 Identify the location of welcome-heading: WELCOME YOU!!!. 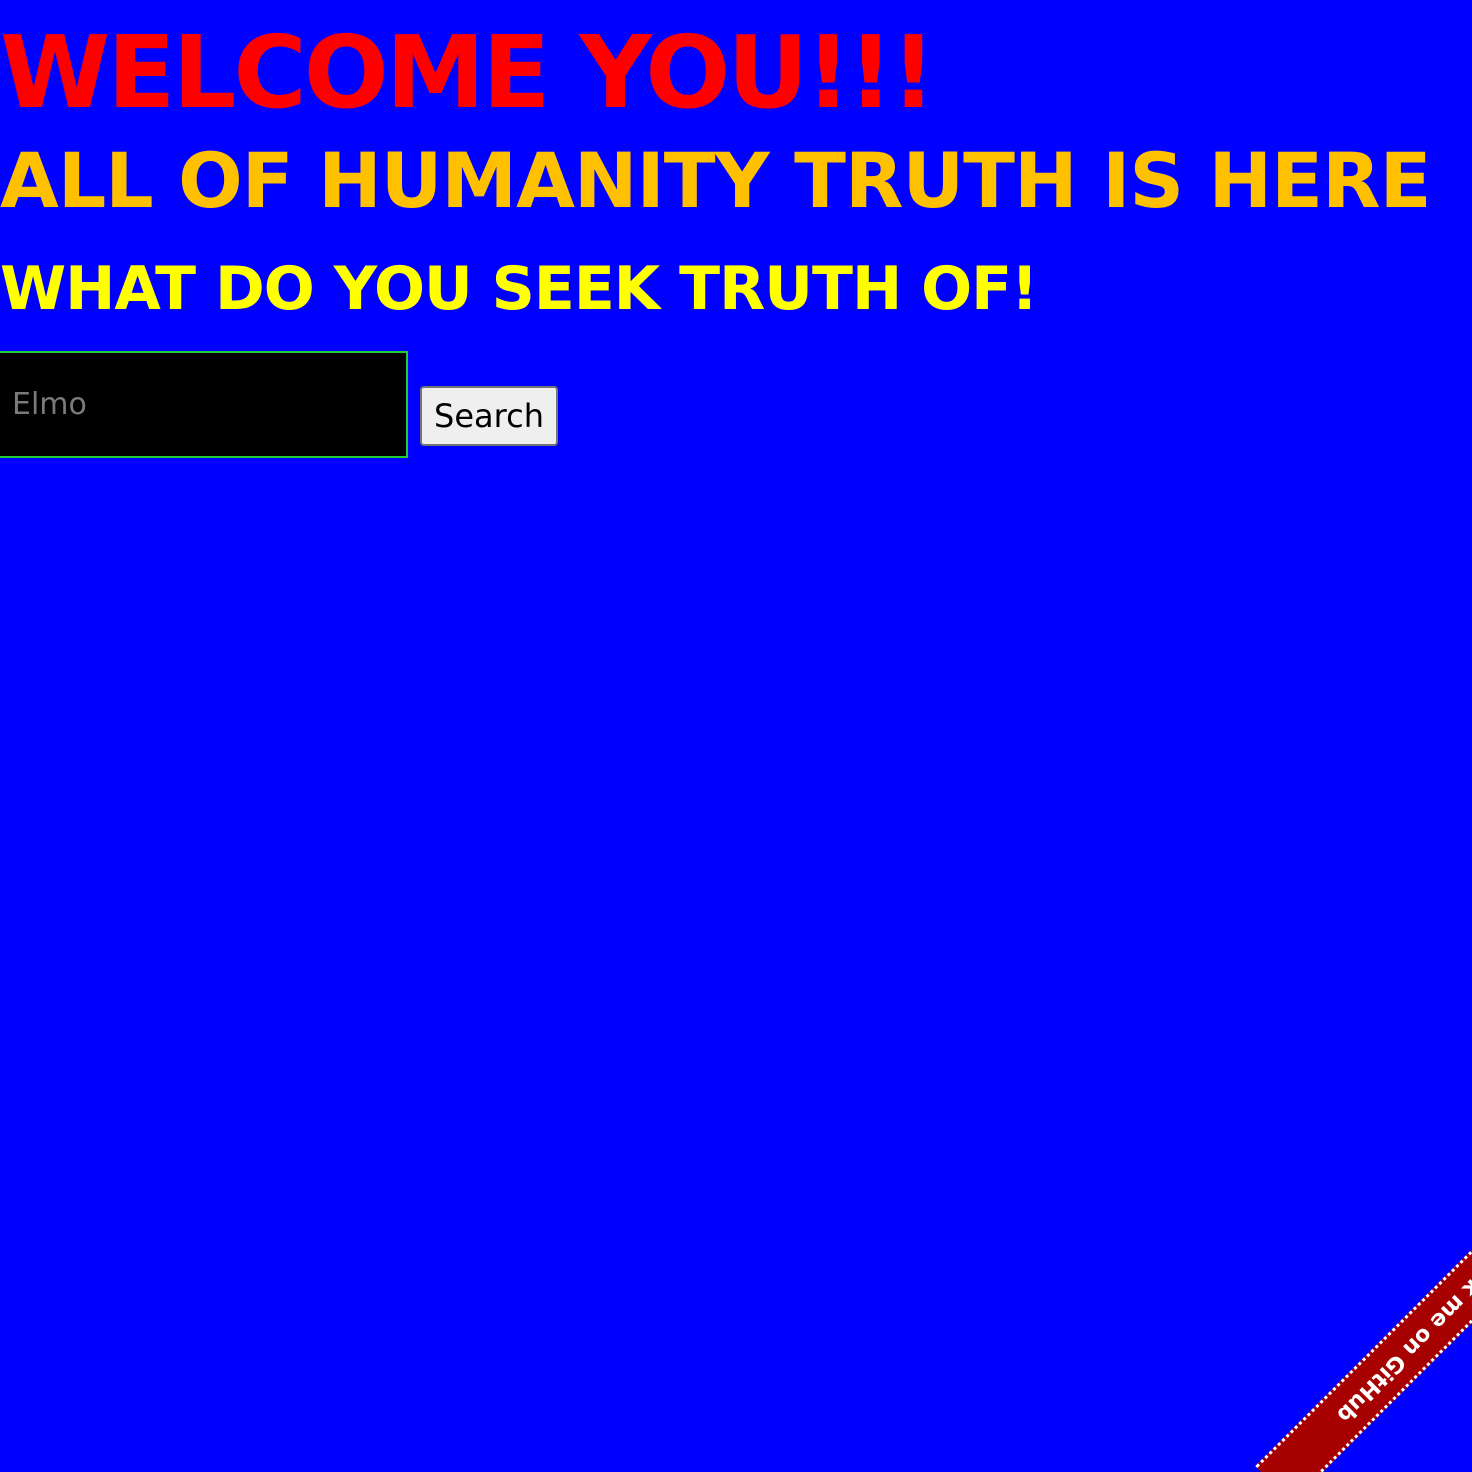
(468, 72).